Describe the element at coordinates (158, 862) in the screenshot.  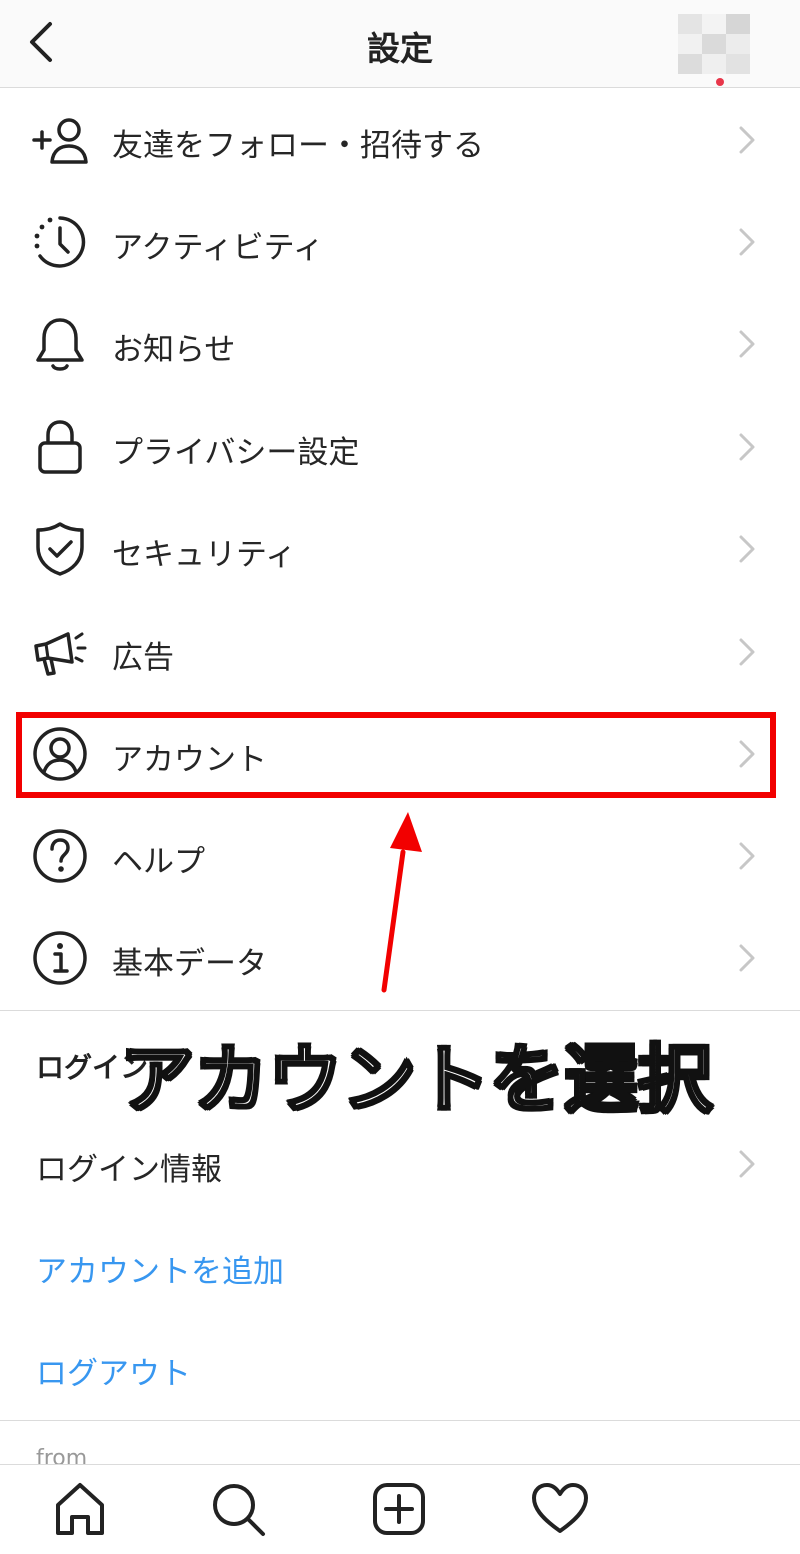
I see `menu-item-label: ヘルプ` at that location.